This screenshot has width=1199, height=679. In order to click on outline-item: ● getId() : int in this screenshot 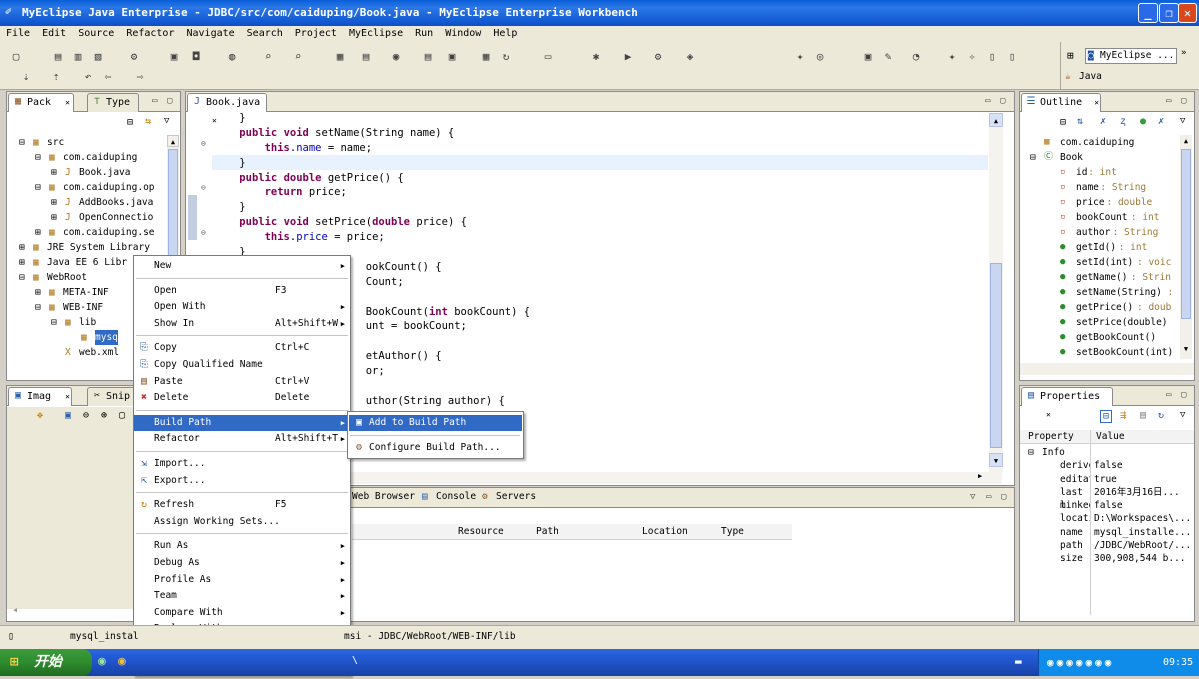, I will do `click(1104, 247)`.